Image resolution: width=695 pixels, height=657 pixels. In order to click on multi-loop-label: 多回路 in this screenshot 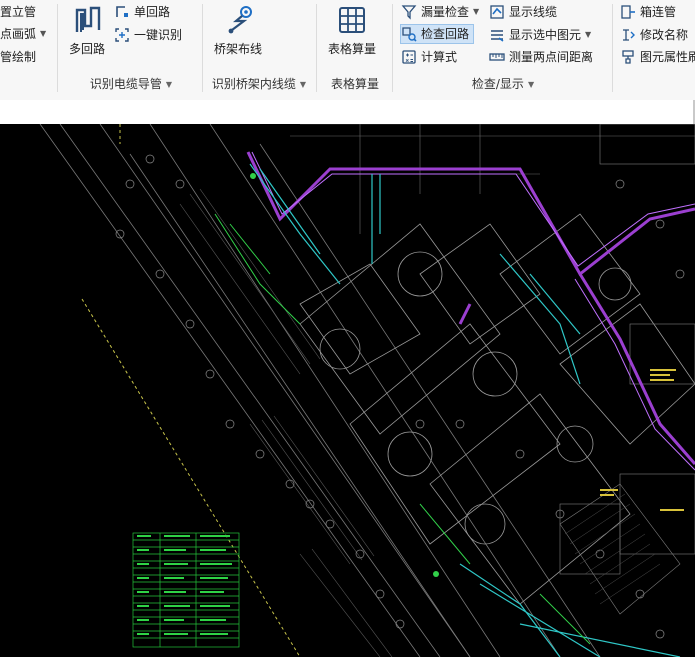, I will do `click(86, 49)`.